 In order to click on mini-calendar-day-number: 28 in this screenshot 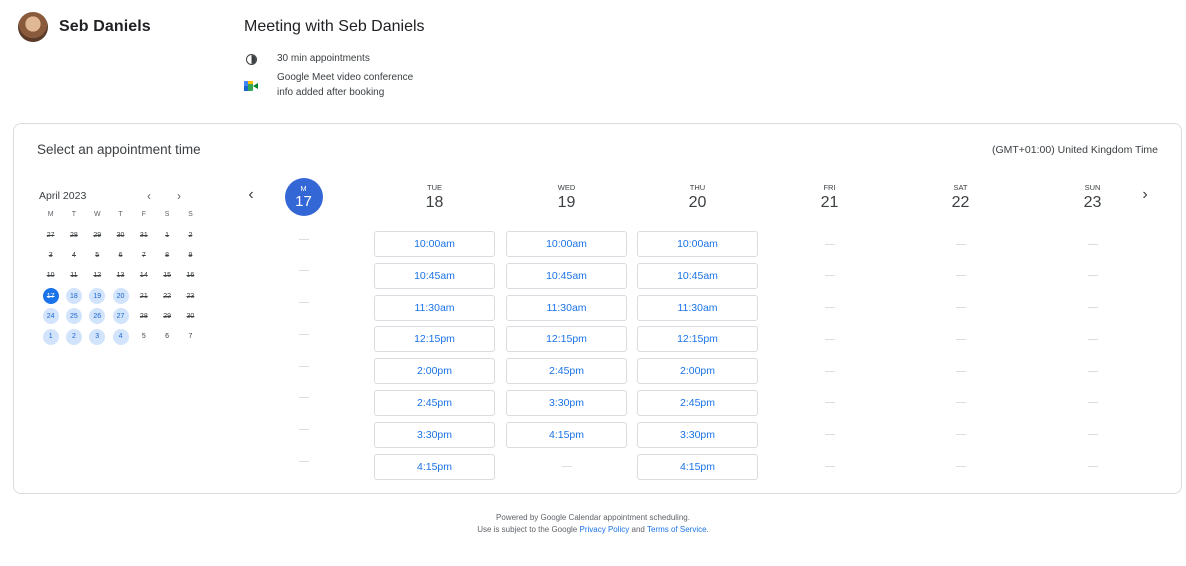, I will do `click(143, 316)`.